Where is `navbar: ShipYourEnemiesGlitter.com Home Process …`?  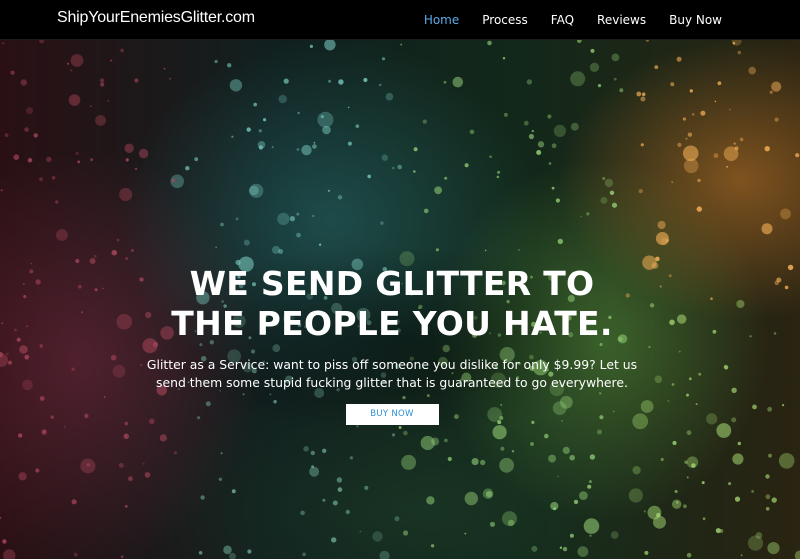
navbar: ShipYourEnemiesGlitter.com Home Process … is located at coordinates (400, 20).